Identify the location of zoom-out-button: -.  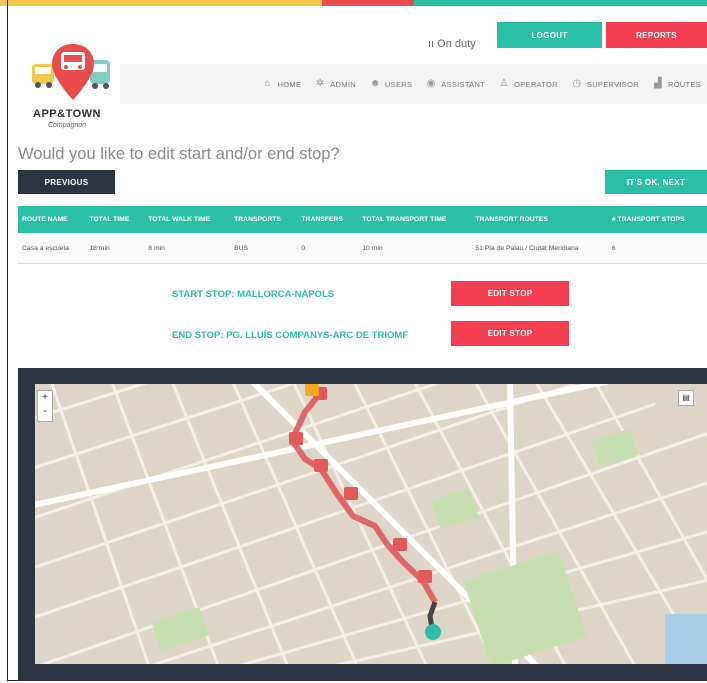
(45, 412).